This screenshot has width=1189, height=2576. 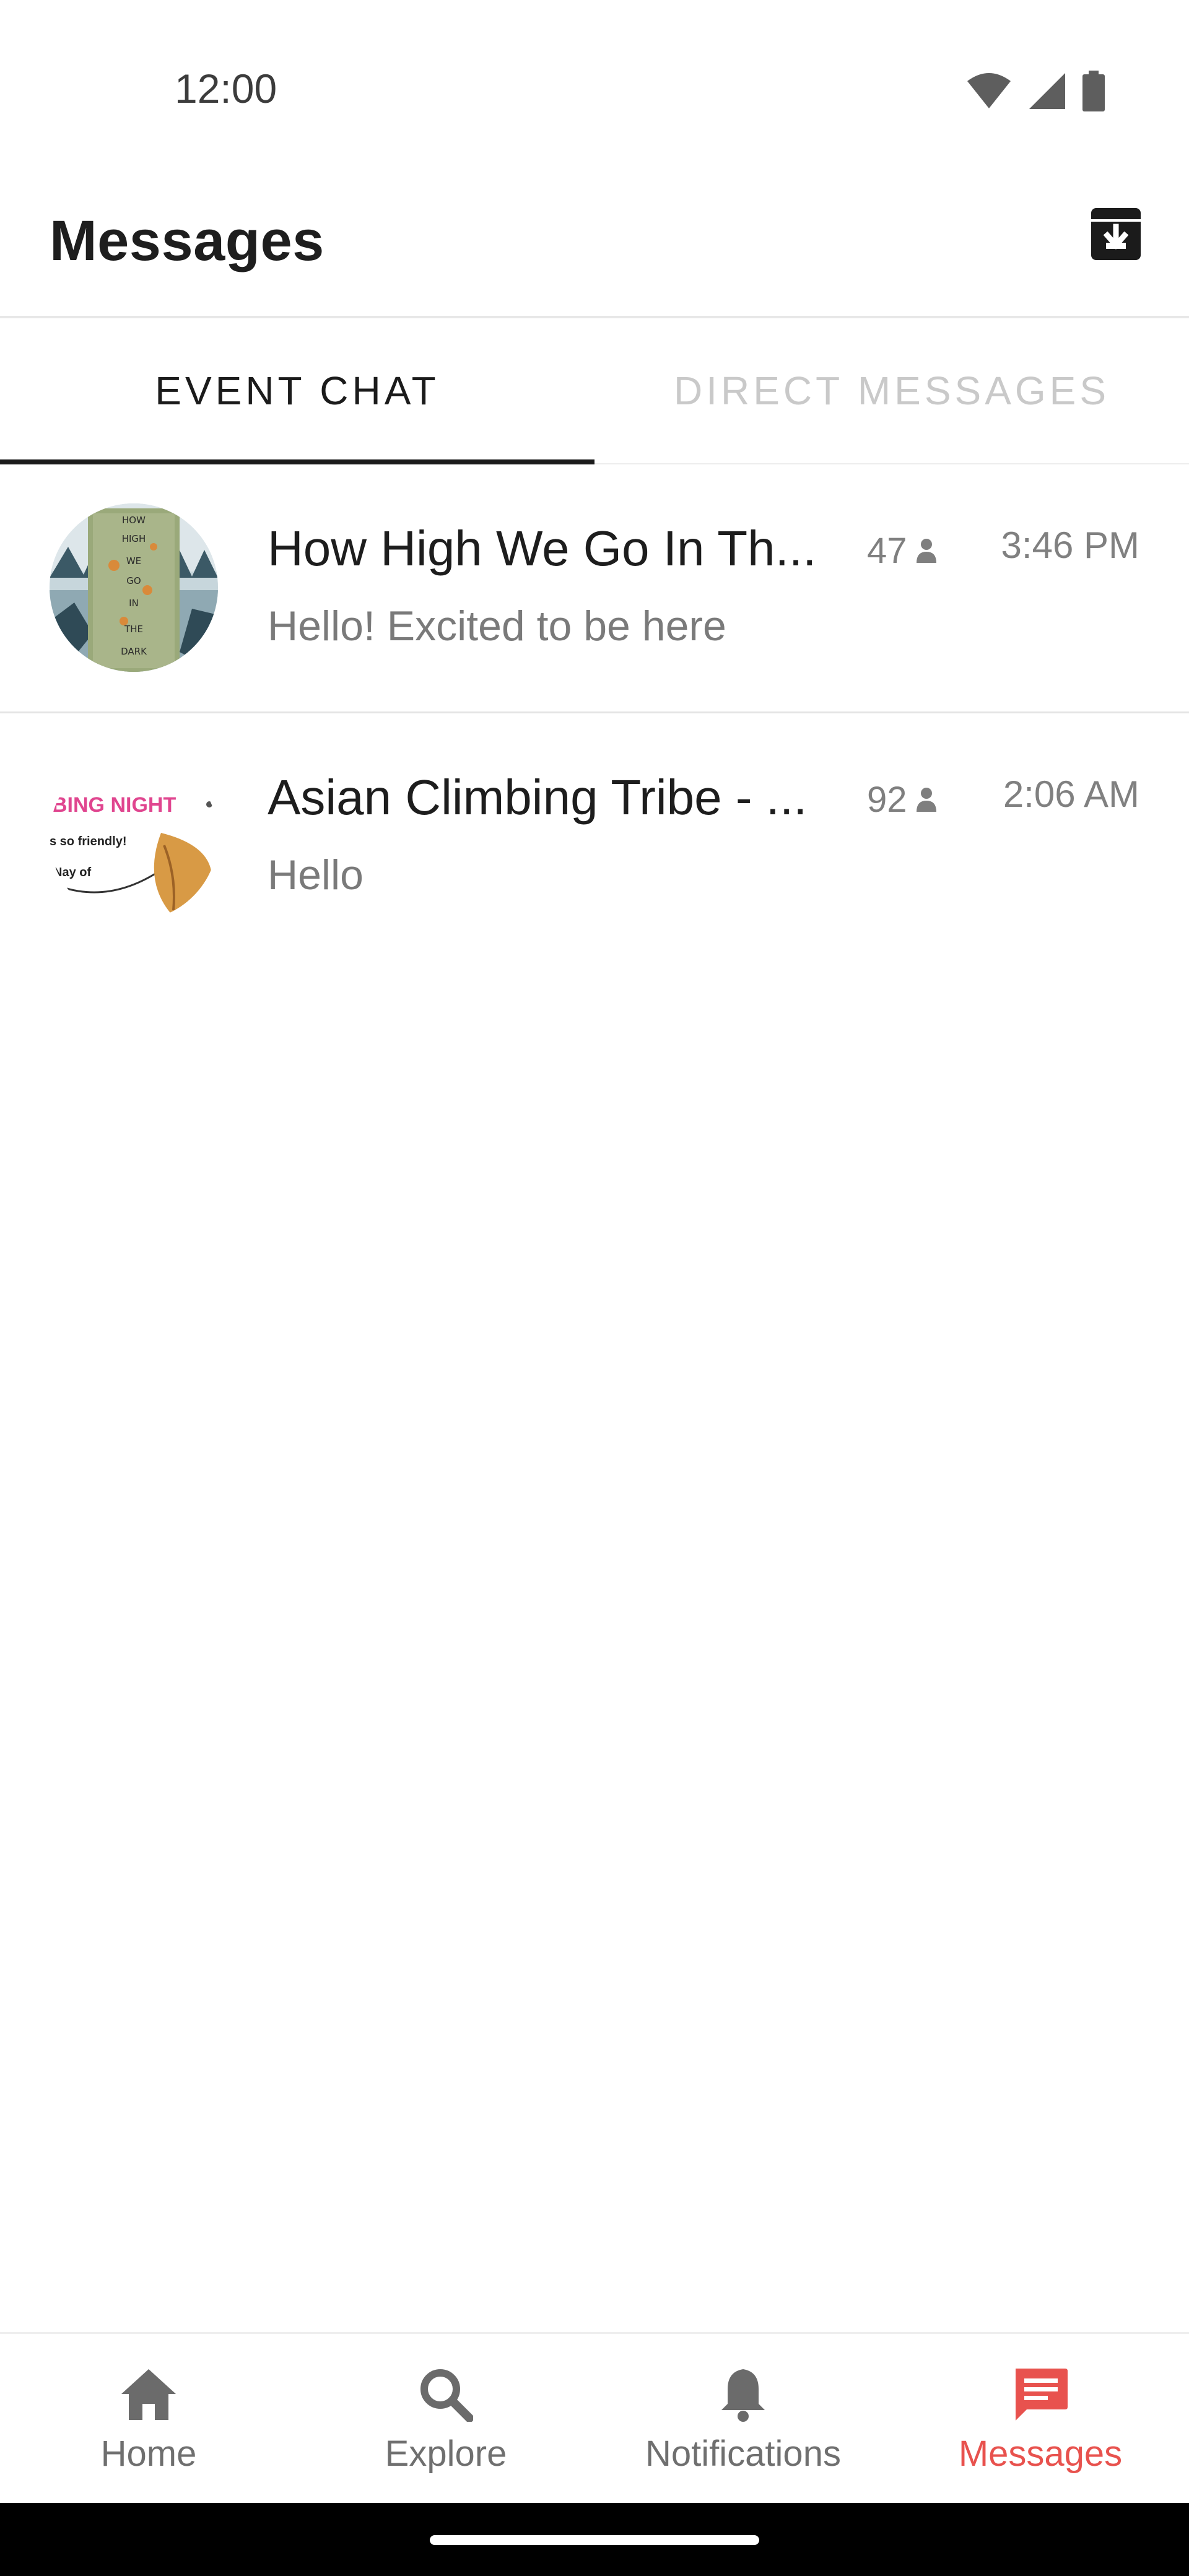 I want to click on status-time: 12:00, so click(x=226, y=88).